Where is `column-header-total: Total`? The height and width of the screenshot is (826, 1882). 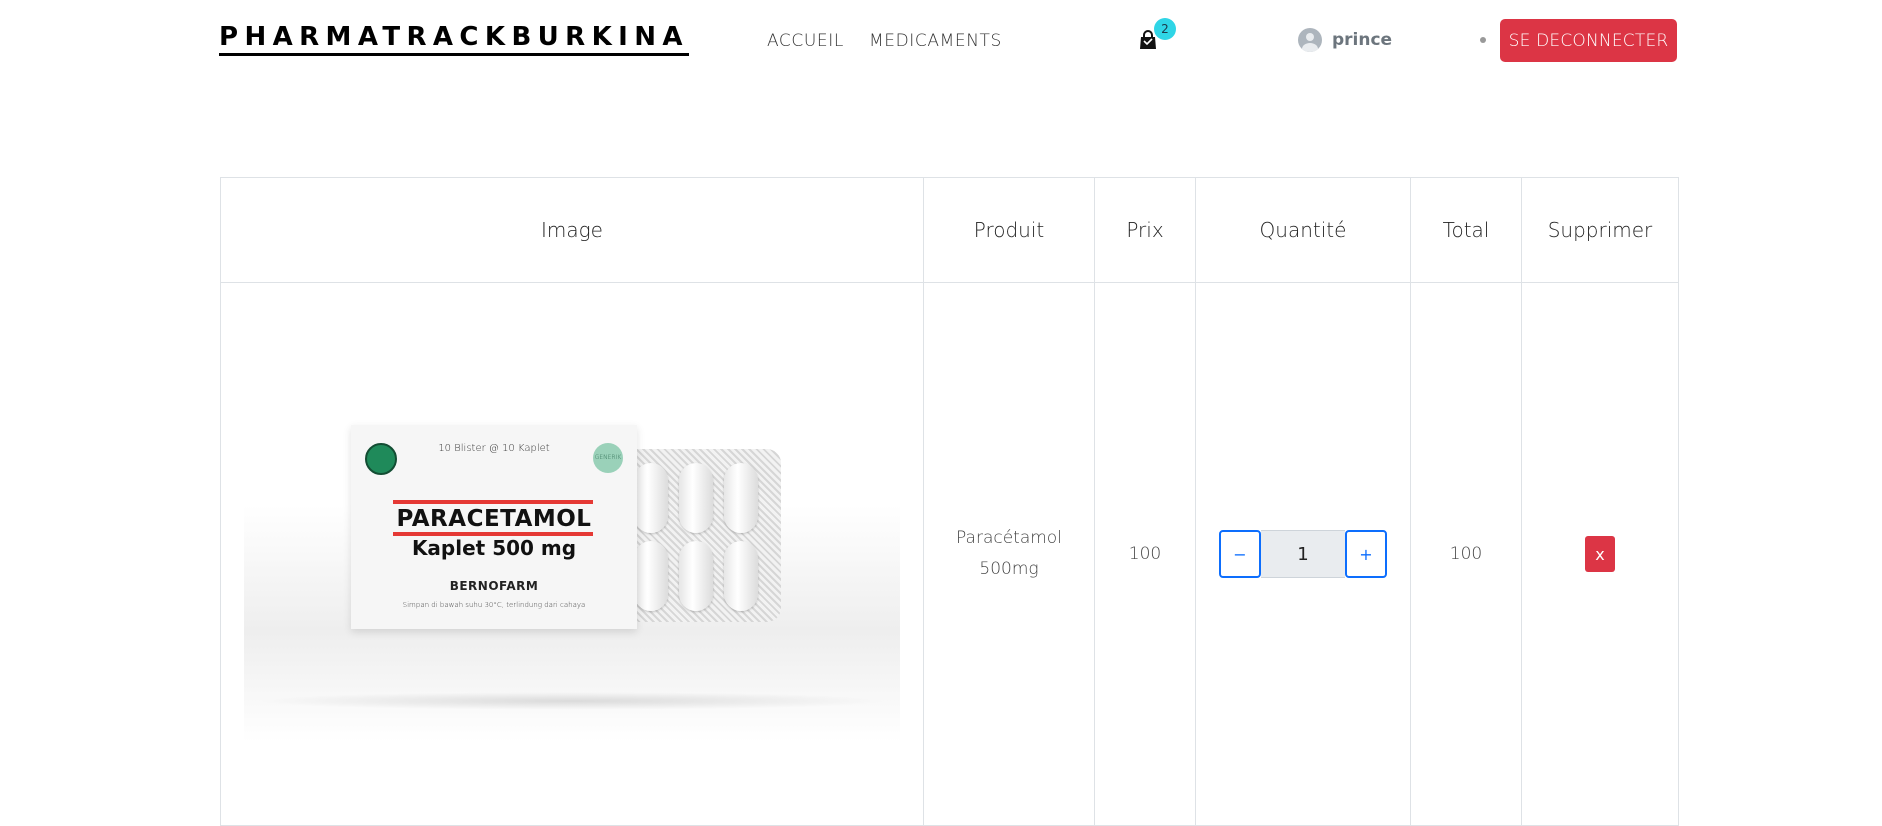 column-header-total: Total is located at coordinates (1466, 230).